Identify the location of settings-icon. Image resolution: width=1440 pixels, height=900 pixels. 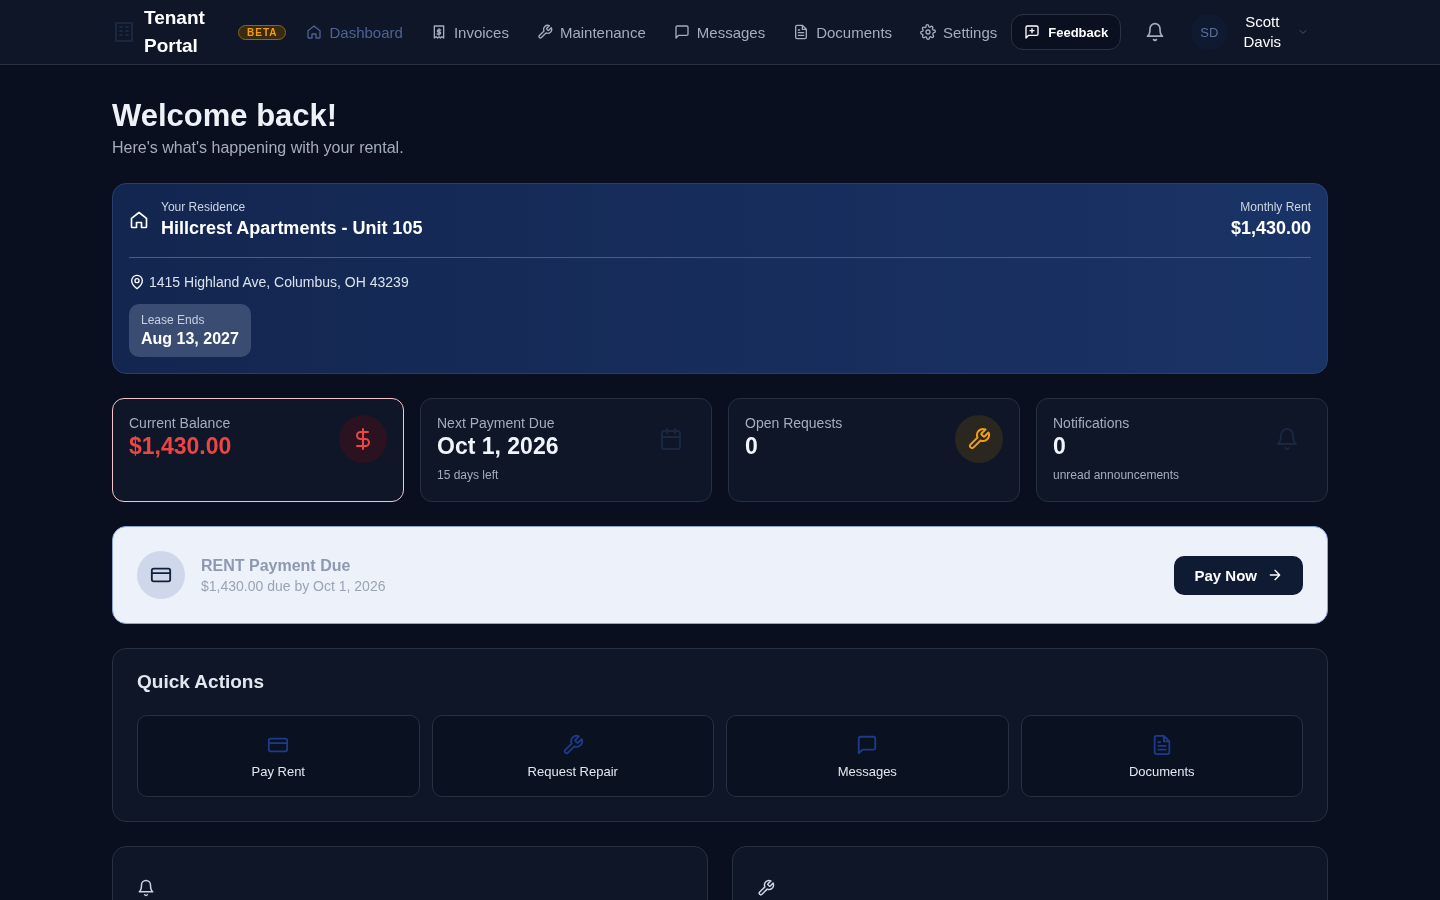
(928, 32).